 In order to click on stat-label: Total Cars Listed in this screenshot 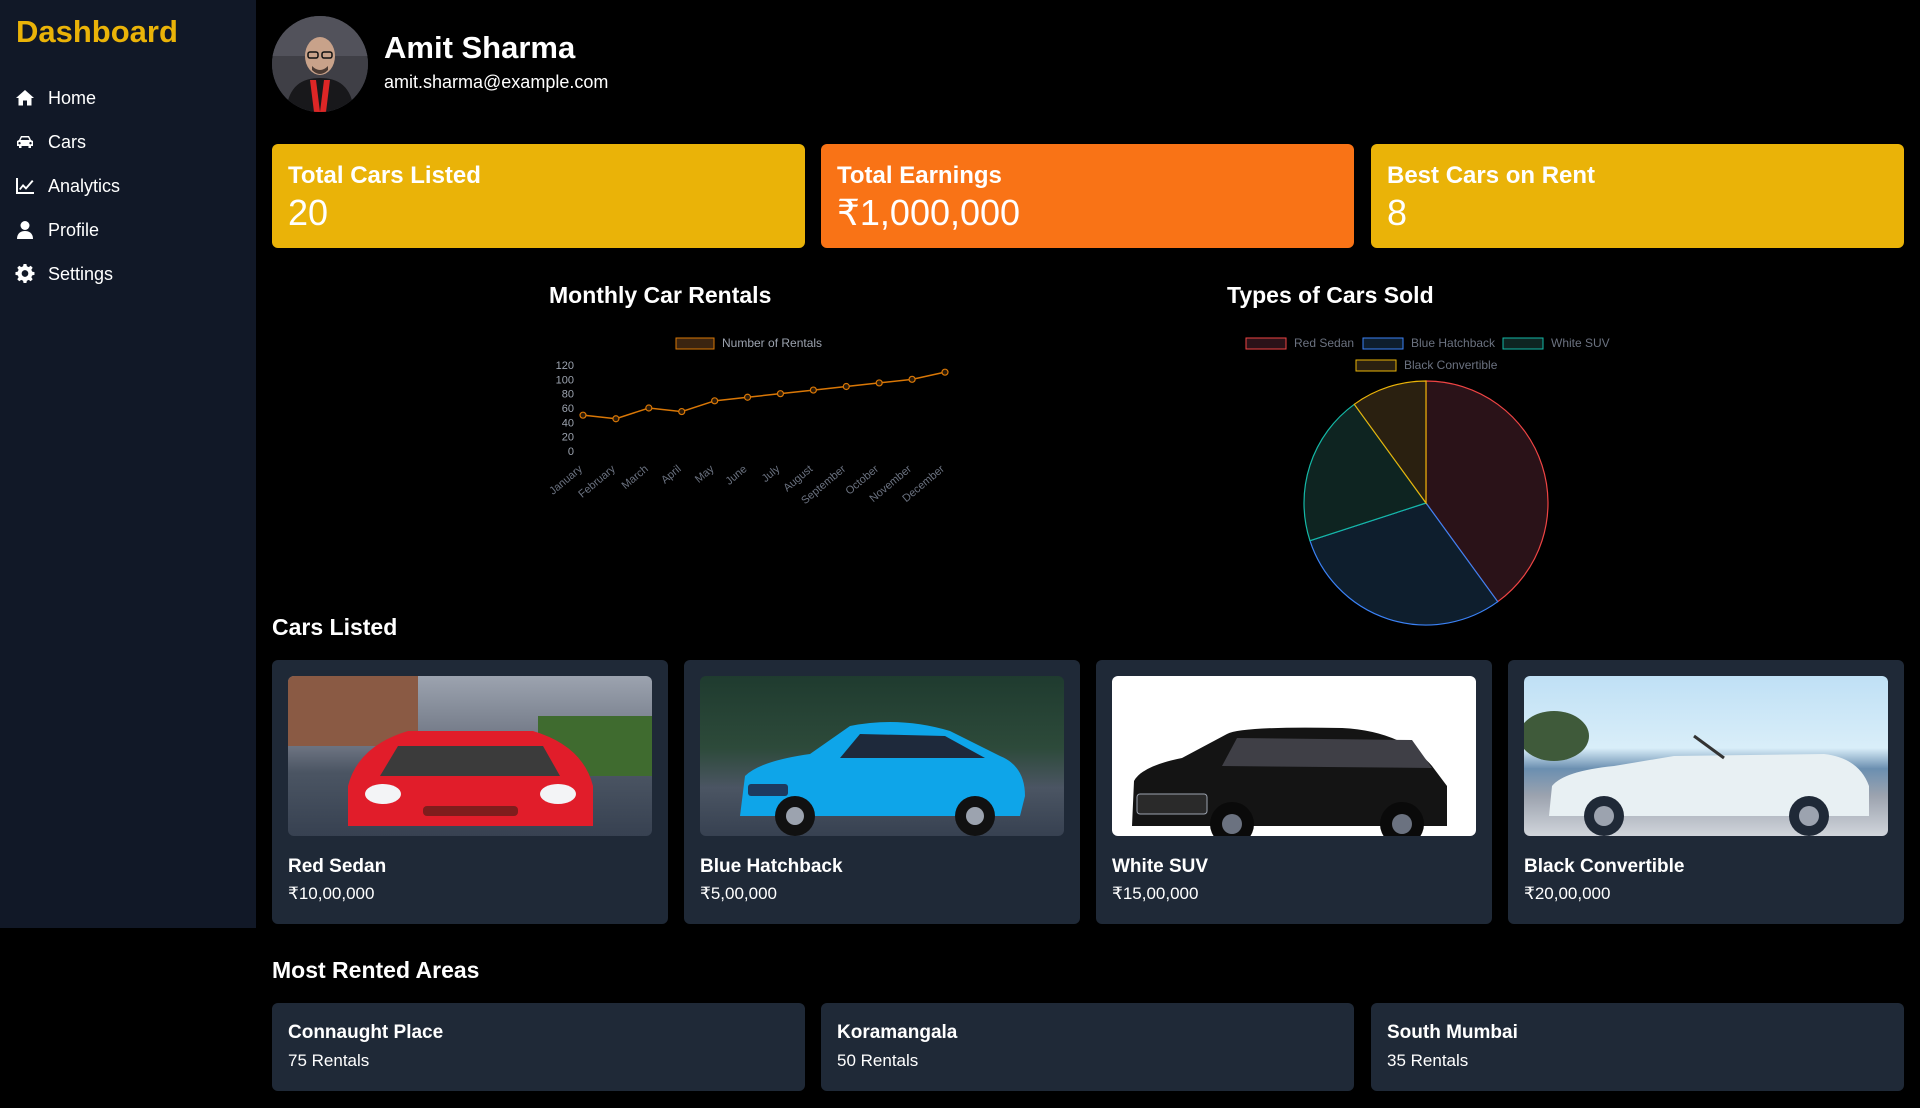, I will do `click(384, 175)`.